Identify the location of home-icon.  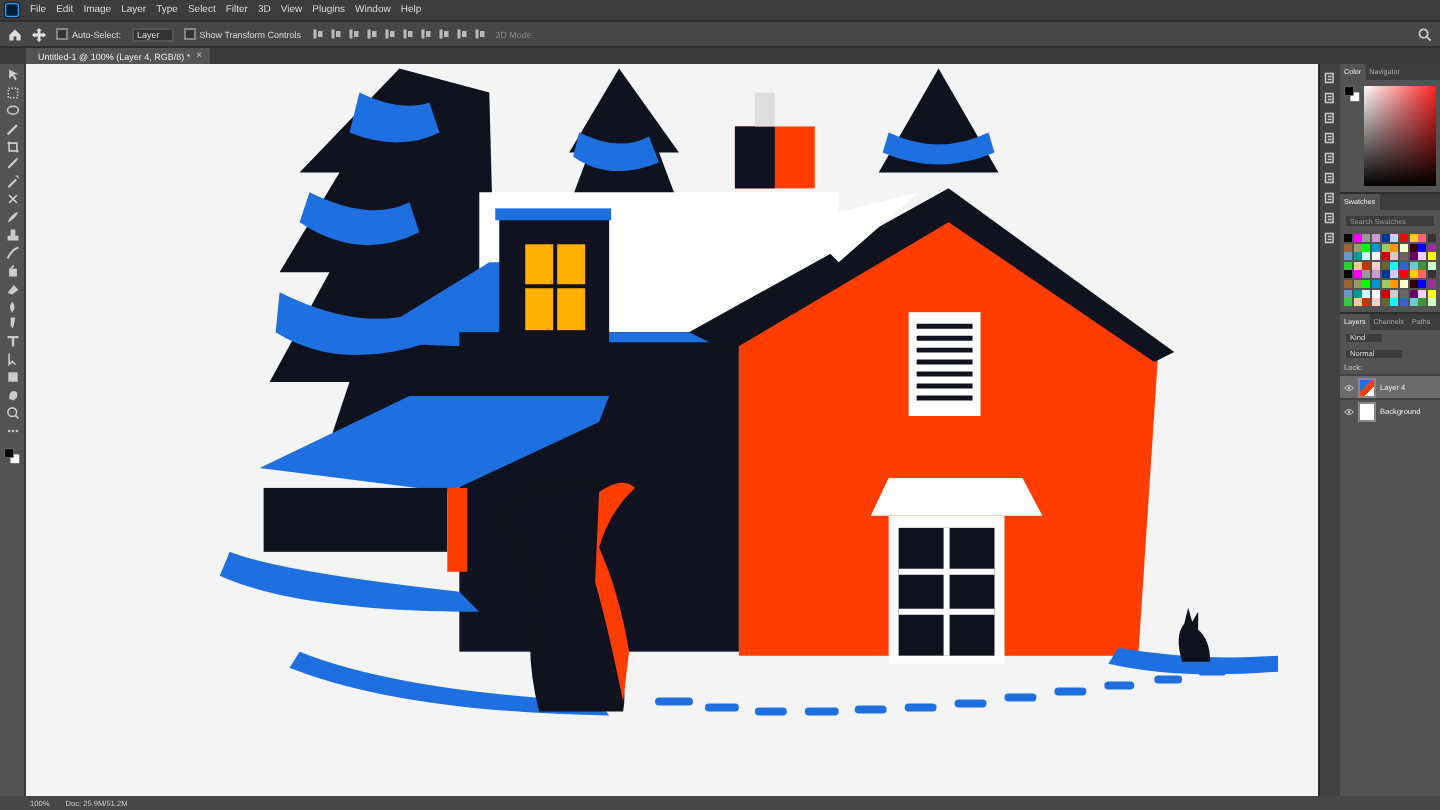
(15, 34).